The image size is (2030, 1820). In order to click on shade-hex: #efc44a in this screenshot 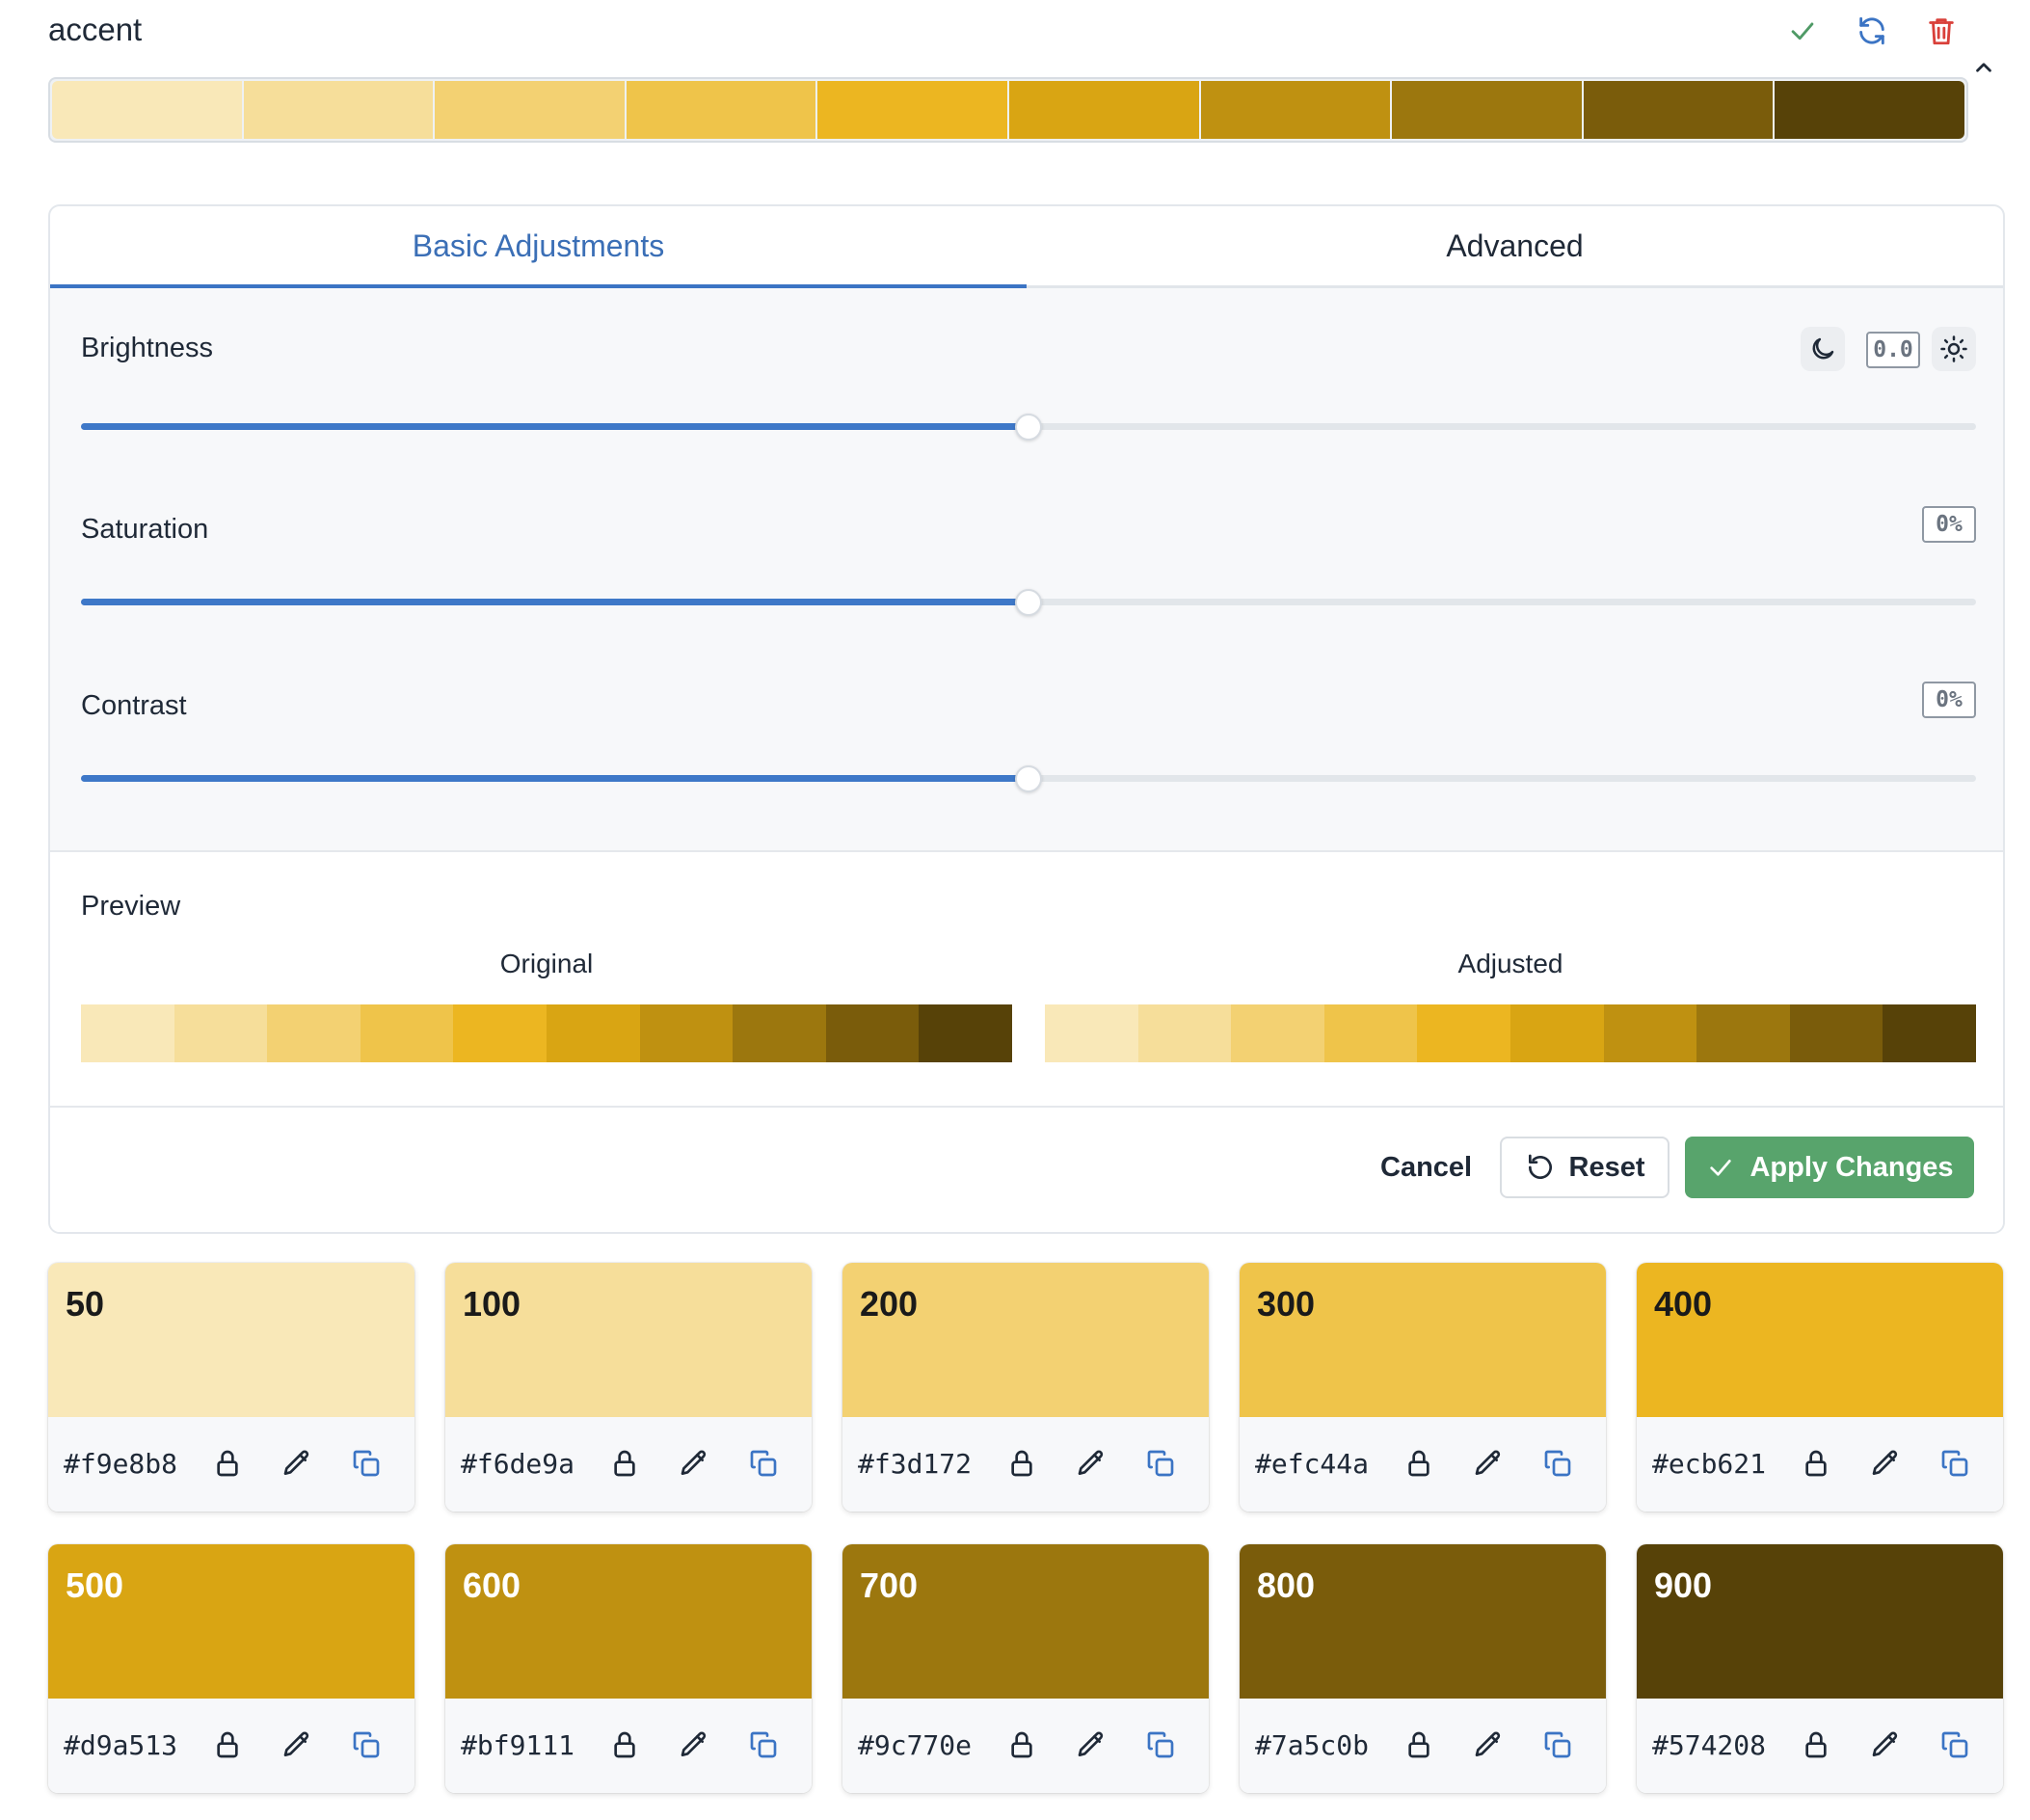, I will do `click(1312, 1464)`.